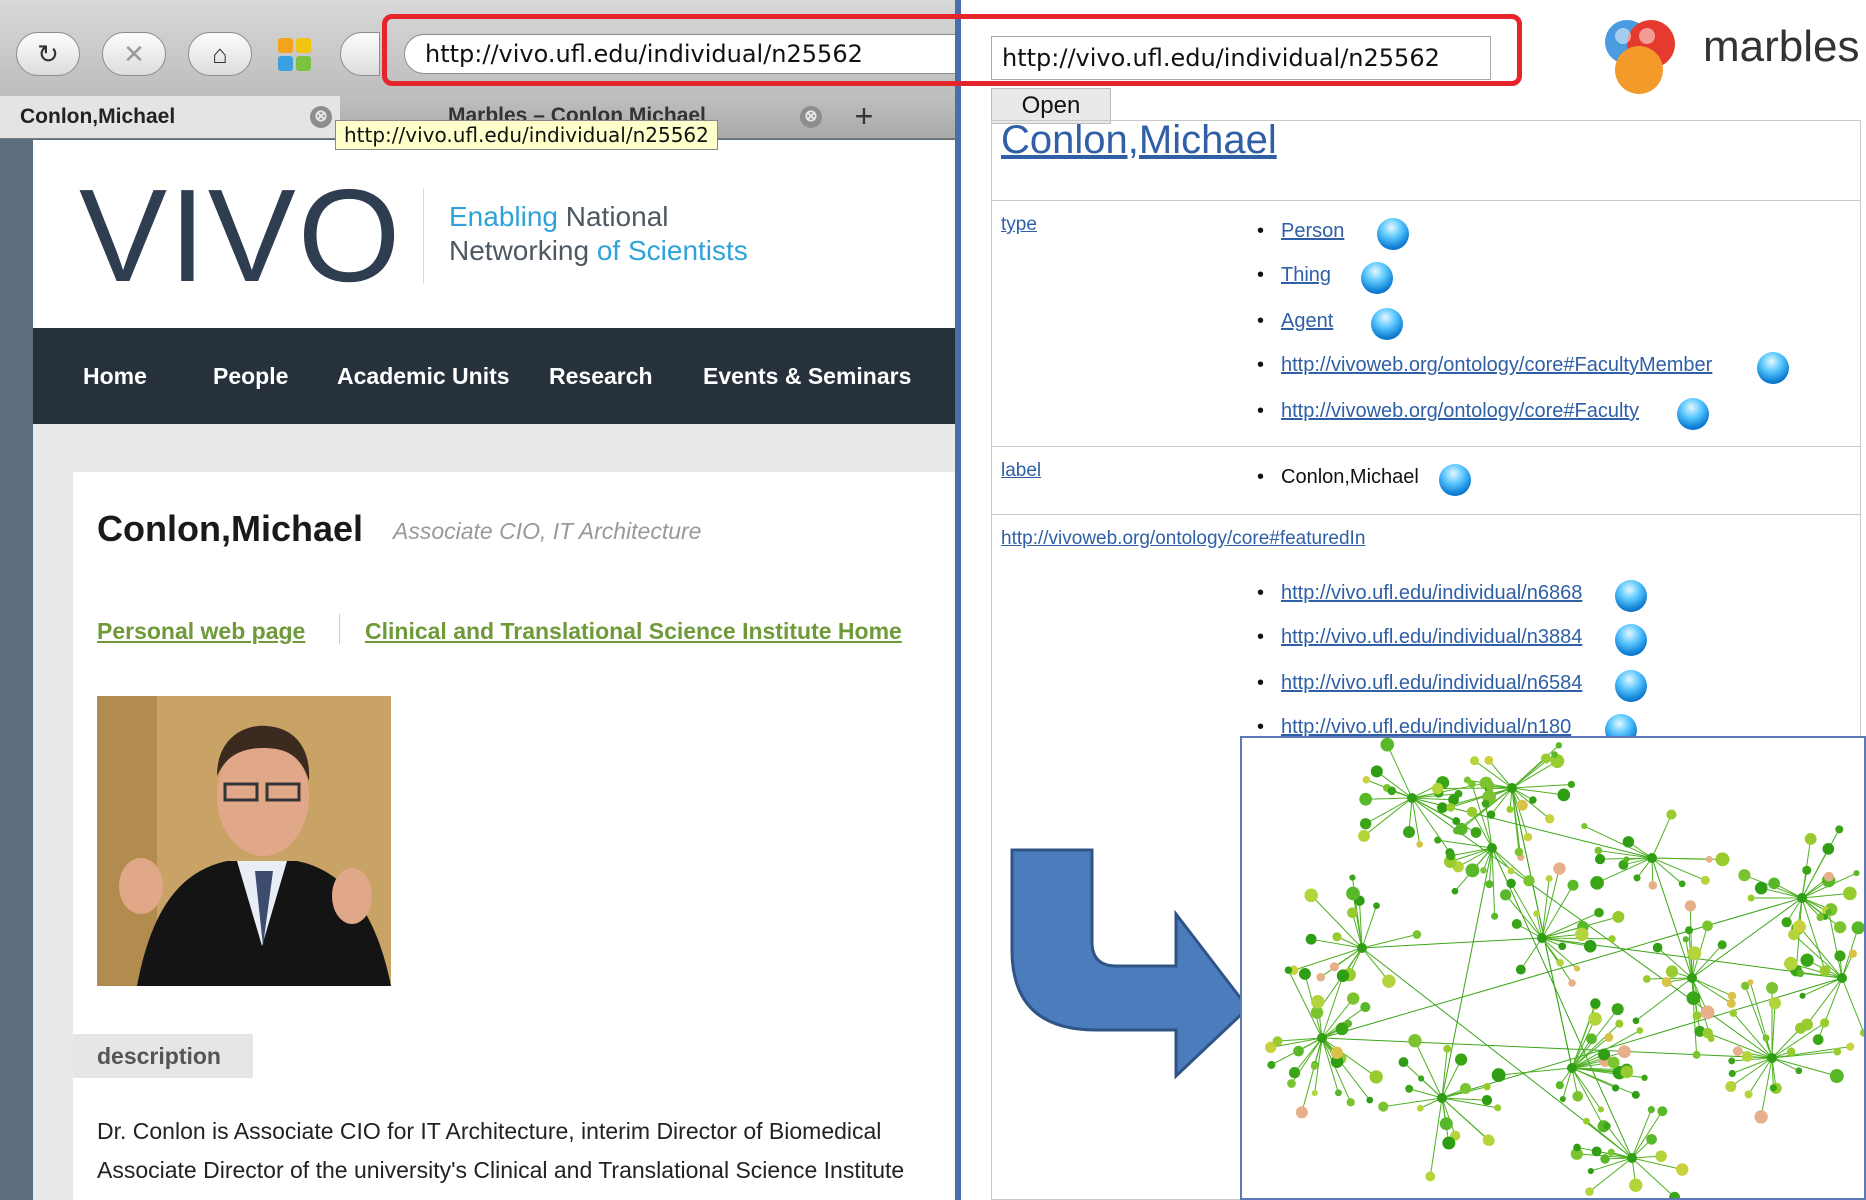  I want to click on nav-home: Home, so click(115, 376).